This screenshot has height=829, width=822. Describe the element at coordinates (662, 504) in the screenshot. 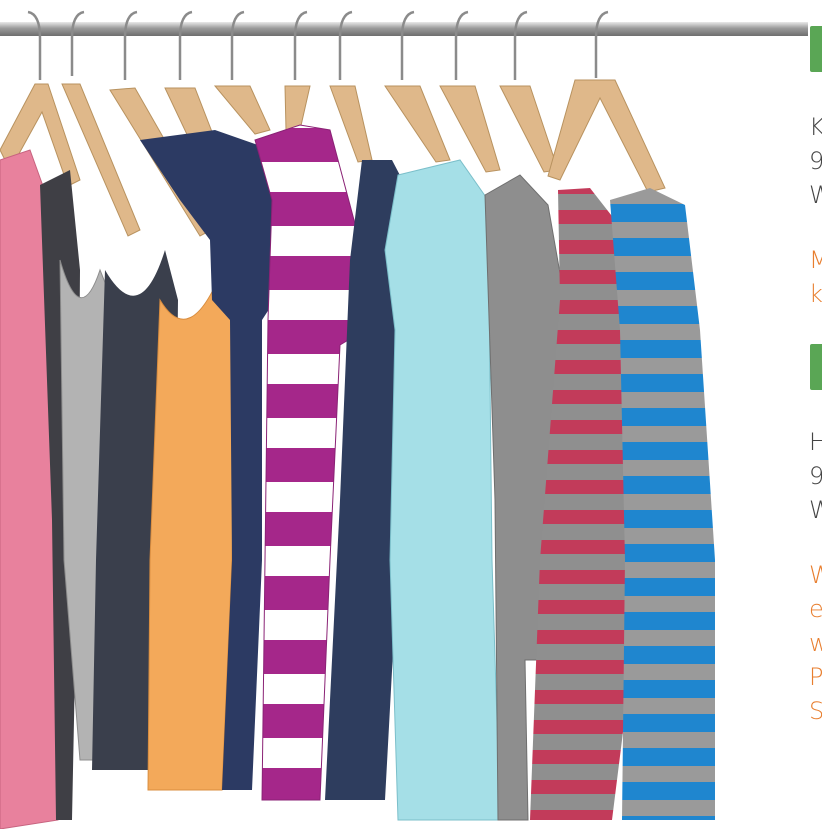

I see `blue-striped-long-sleeve` at that location.